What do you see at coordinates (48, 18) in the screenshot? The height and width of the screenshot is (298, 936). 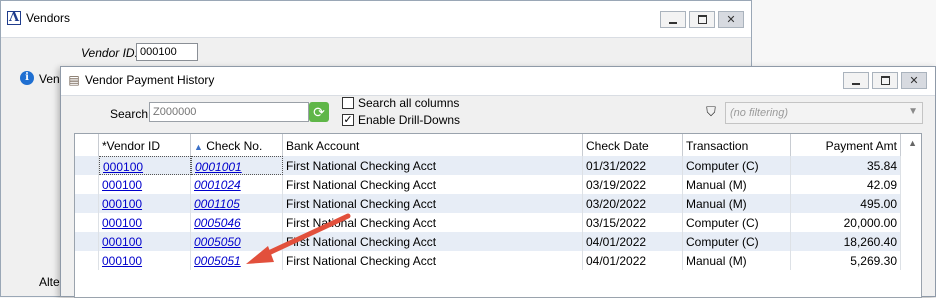 I see `vendors-window-title: Vendors` at bounding box center [48, 18].